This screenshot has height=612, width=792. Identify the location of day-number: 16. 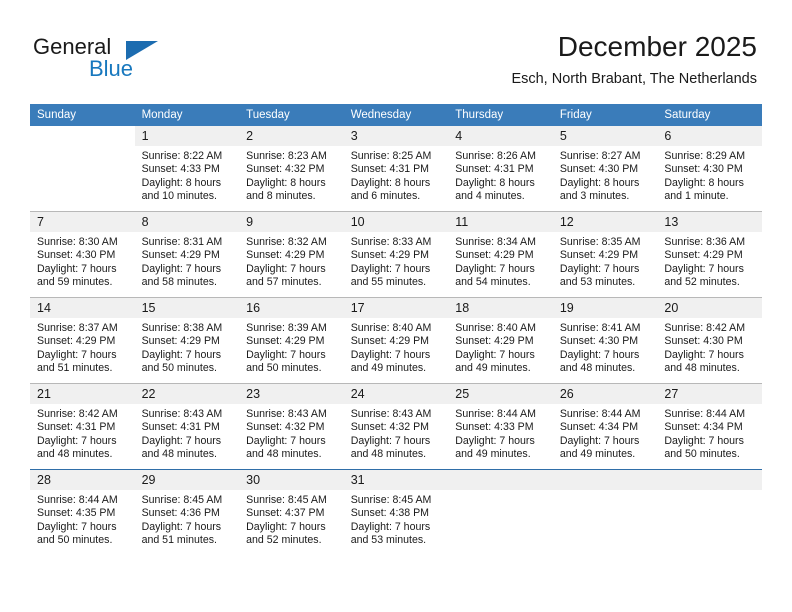
(253, 308).